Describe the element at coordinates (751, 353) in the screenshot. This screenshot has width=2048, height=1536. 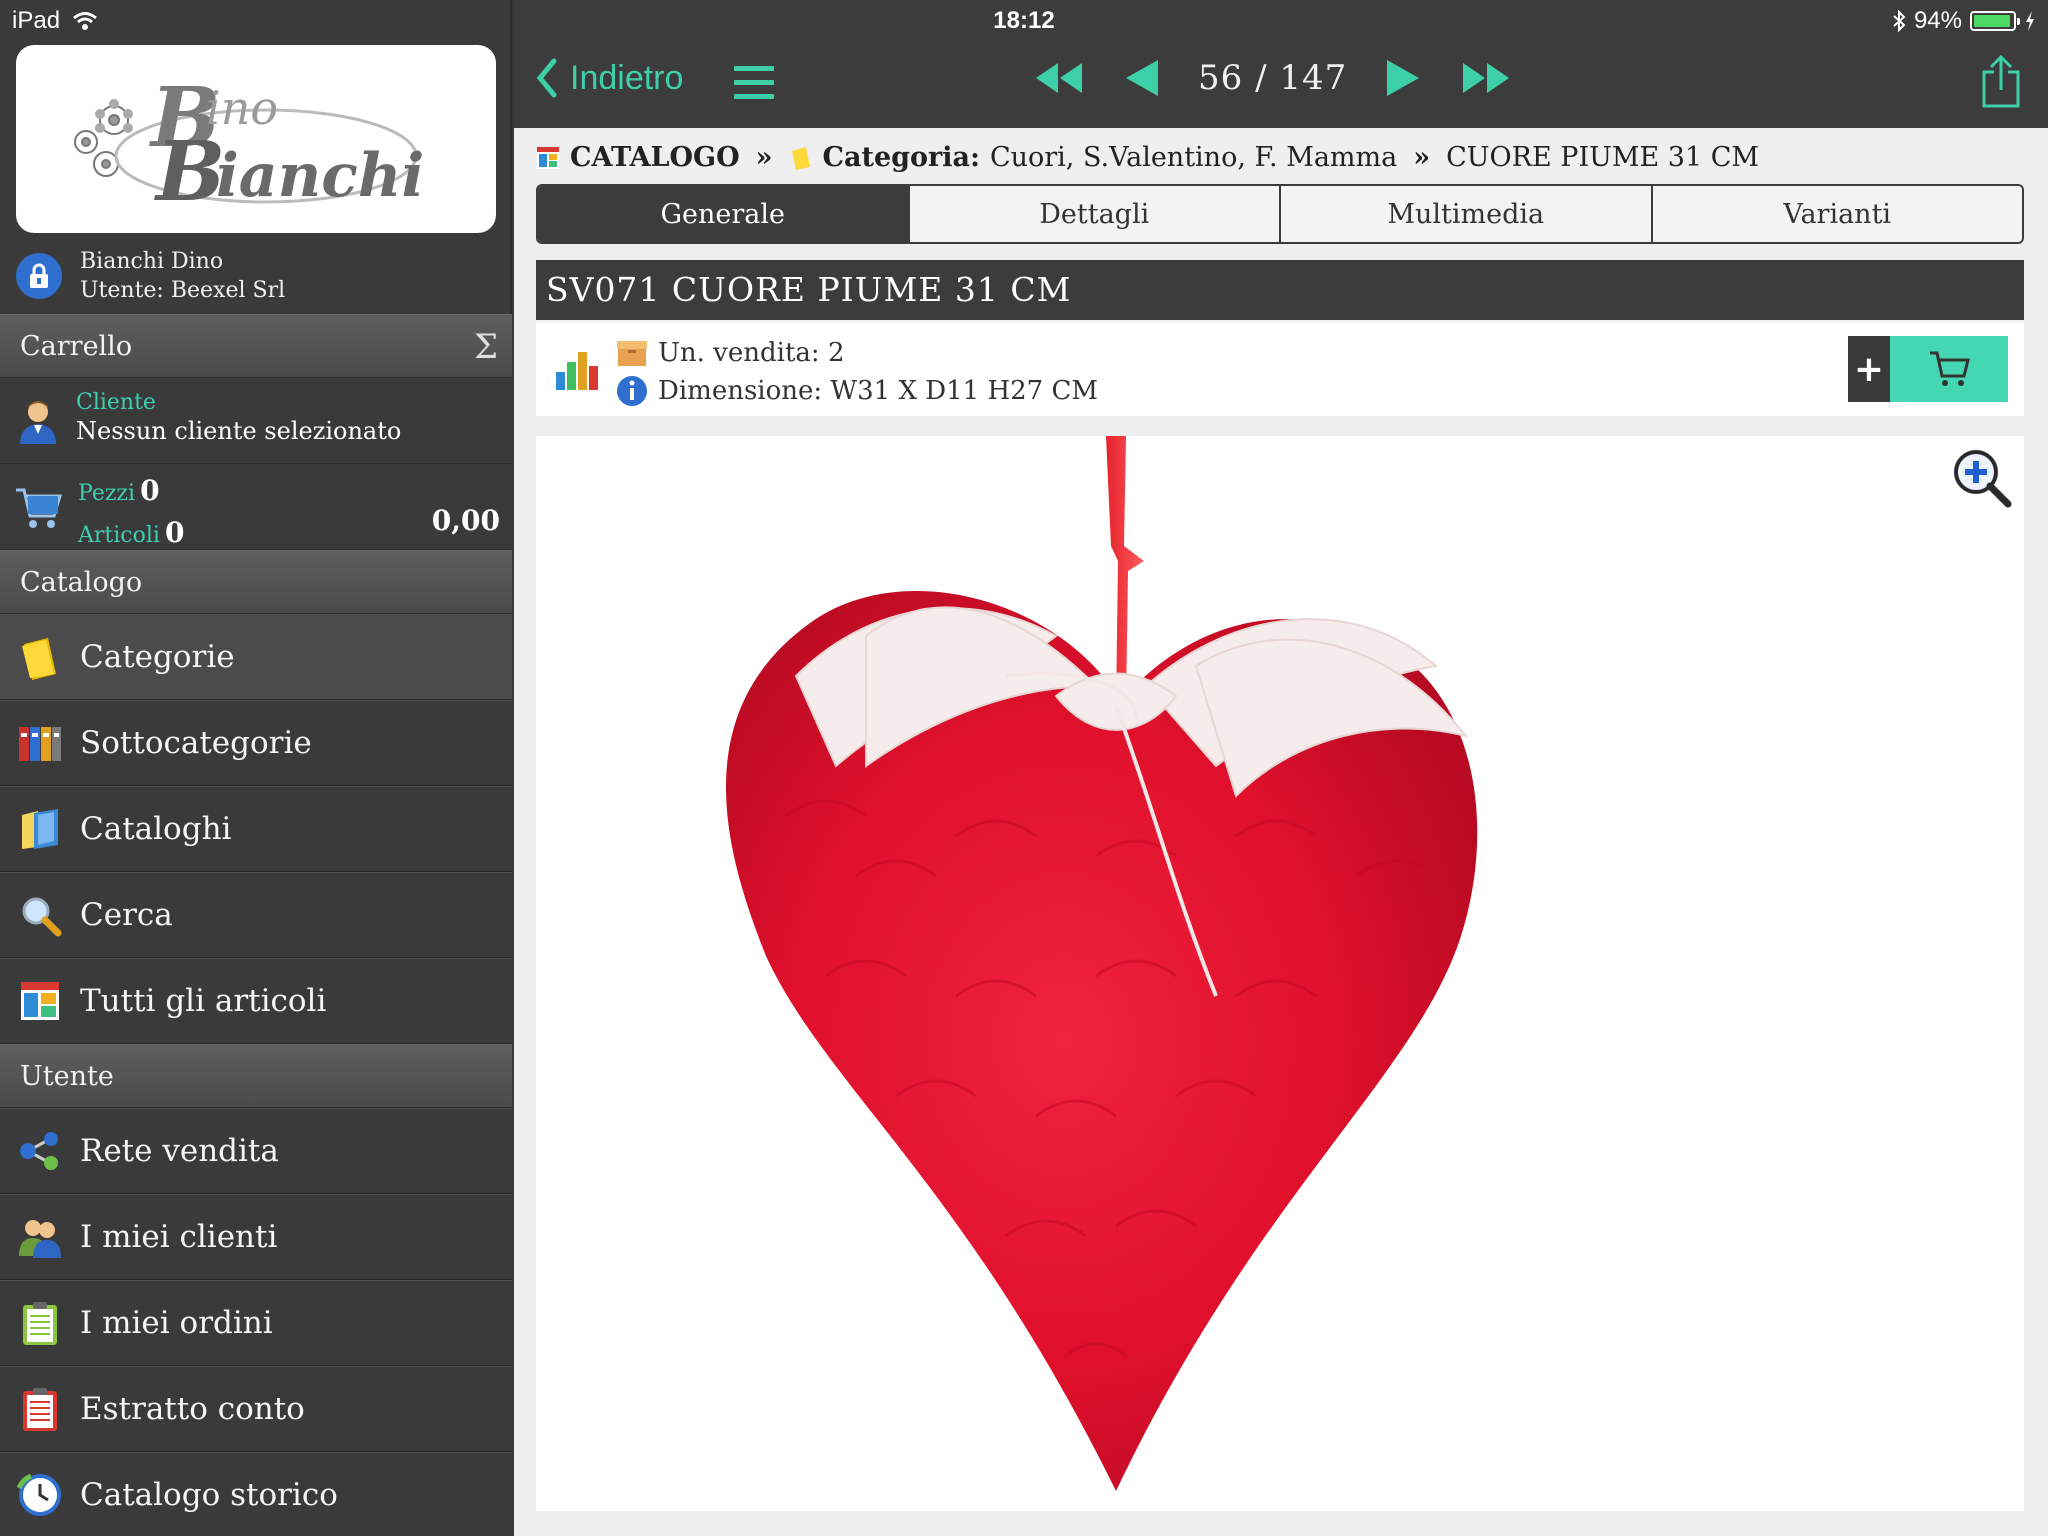
I see `unit-sale: Un. vendita: 2` at that location.